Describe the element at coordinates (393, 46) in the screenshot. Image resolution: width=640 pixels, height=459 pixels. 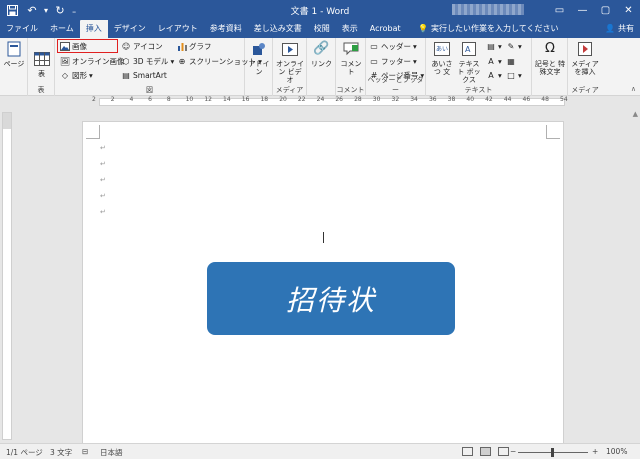
I see `header-button: ▭ ヘッダー ▾` at that location.